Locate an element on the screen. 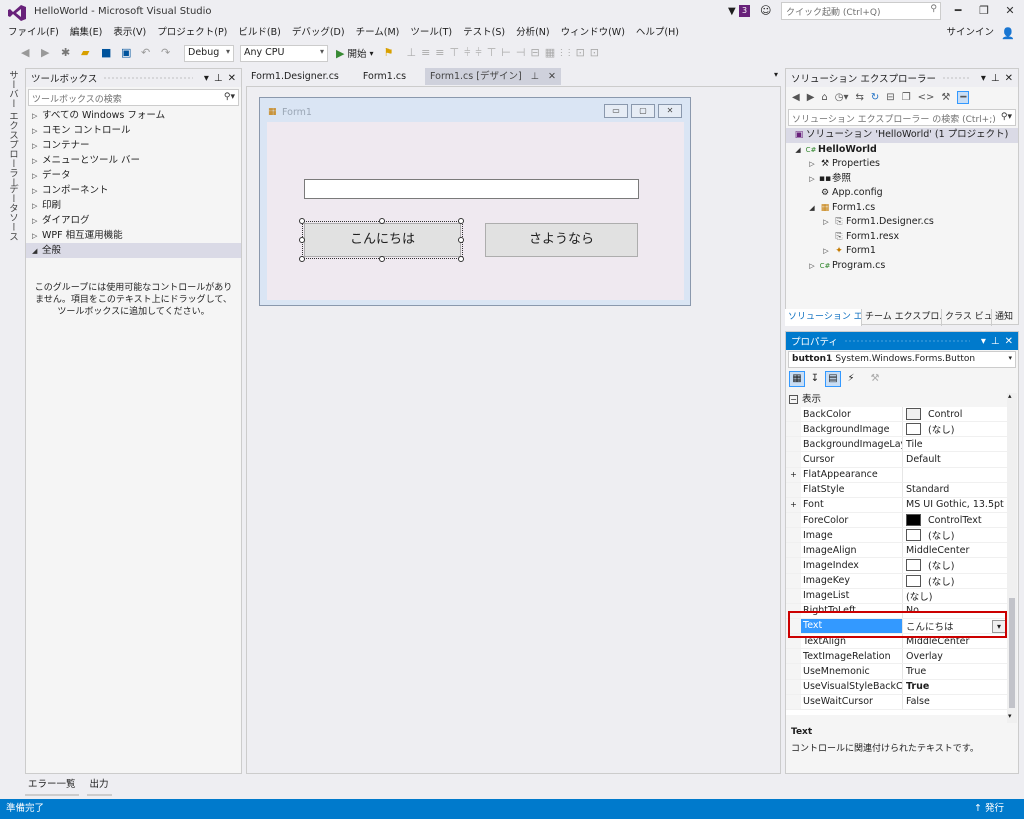  solution-search-input: ソリューション エクスプローラー の検索 (Ctrl+;) ⚲▾ is located at coordinates (902, 117).